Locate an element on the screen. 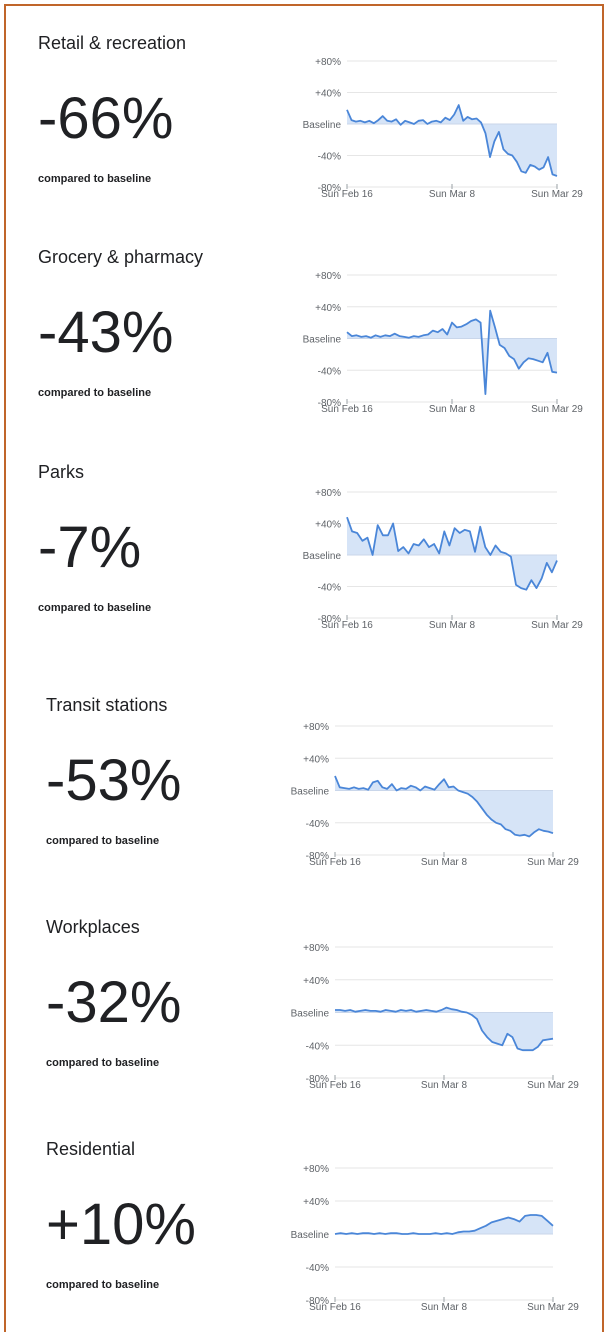  percent-change: -43% is located at coordinates (106, 332).